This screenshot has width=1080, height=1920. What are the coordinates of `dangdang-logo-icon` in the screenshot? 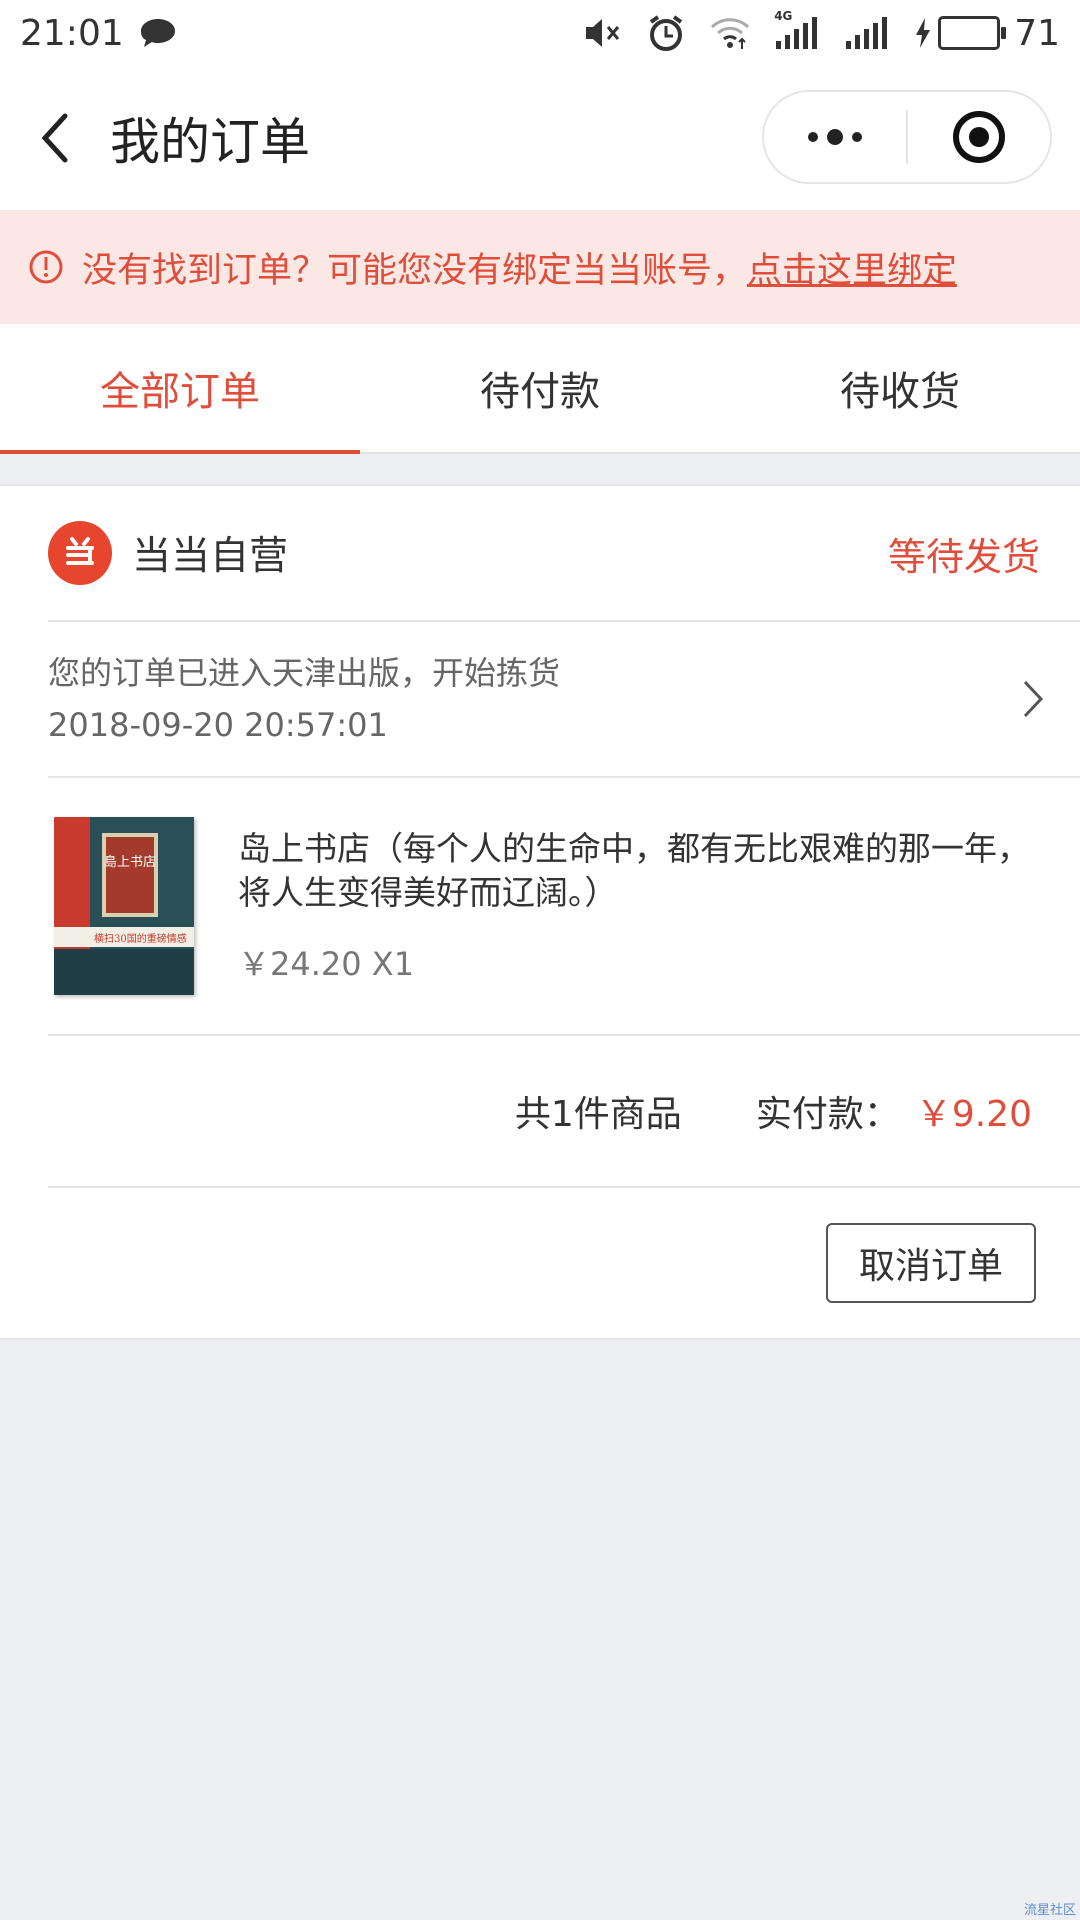 It's located at (80, 553).